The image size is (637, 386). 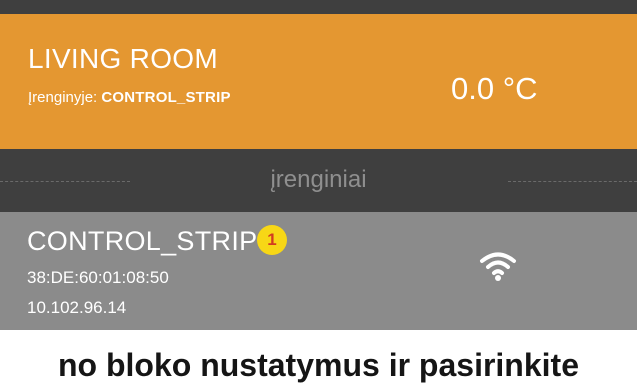 I want to click on wifi-icon, so click(x=498, y=266).